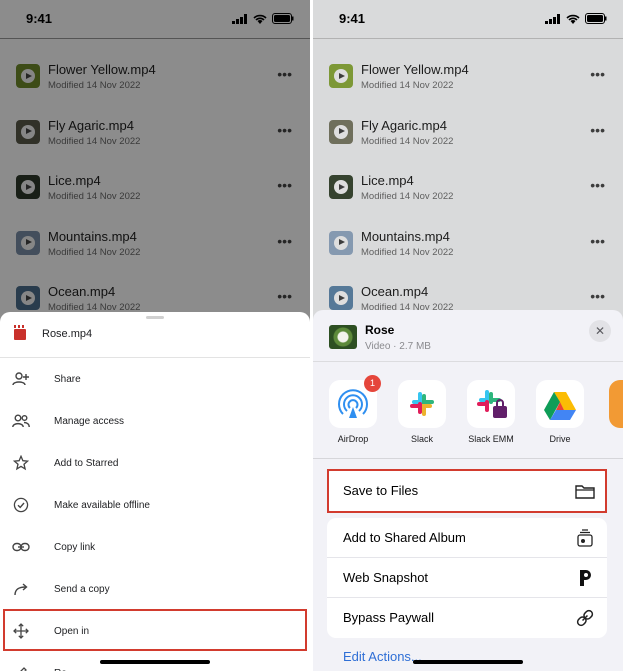  I want to click on share-app-slack-emm: Slack EMM, so click(491, 412).